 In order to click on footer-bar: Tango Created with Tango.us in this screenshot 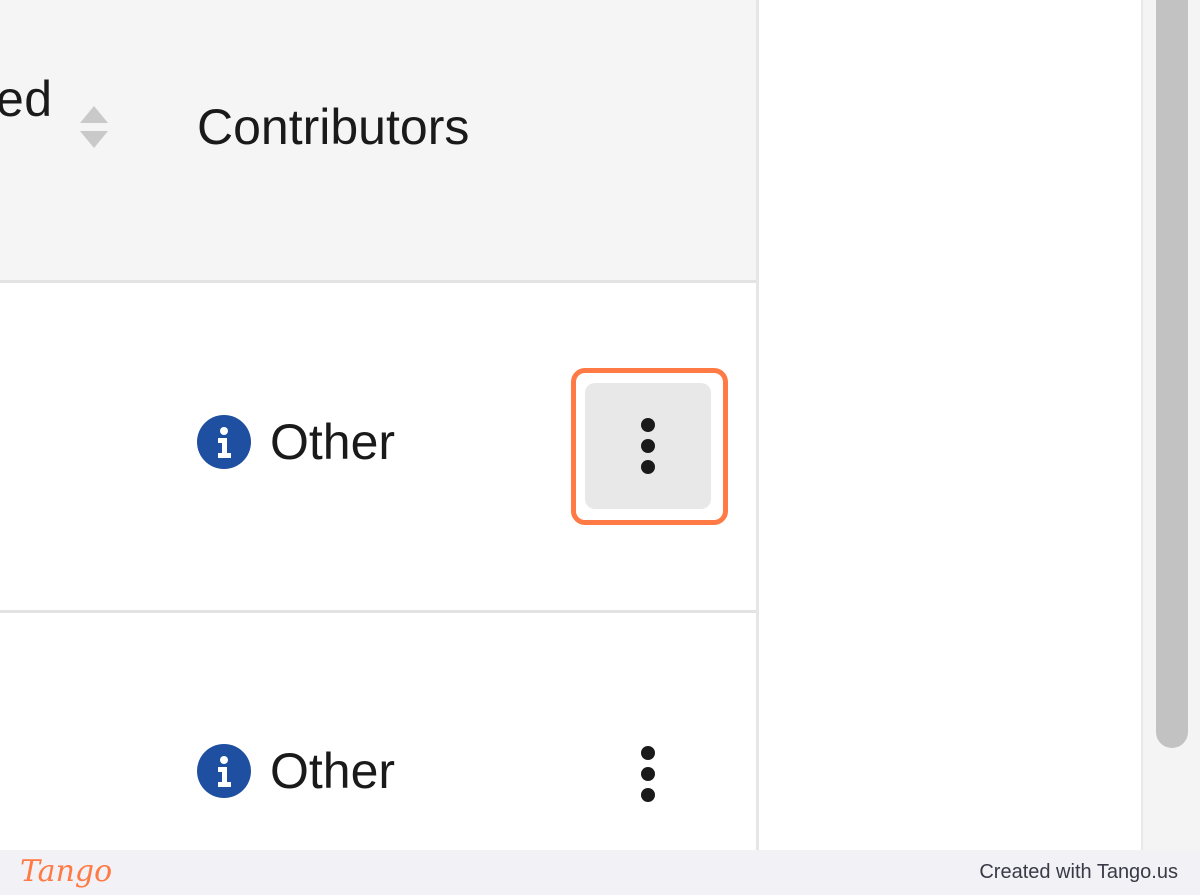, I will do `click(600, 872)`.